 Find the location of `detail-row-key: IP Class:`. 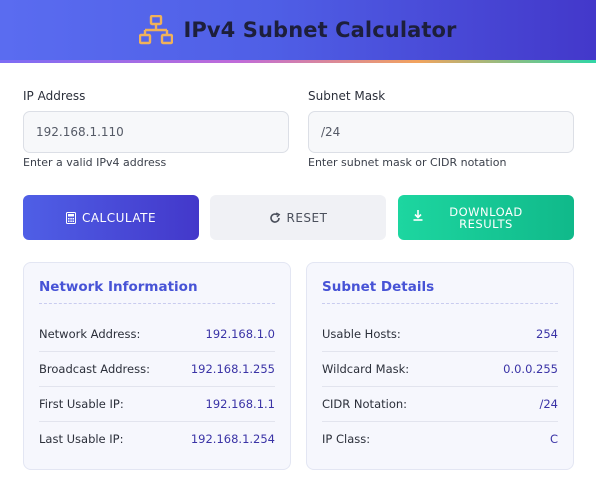

detail-row-key: IP Class: is located at coordinates (346, 438).